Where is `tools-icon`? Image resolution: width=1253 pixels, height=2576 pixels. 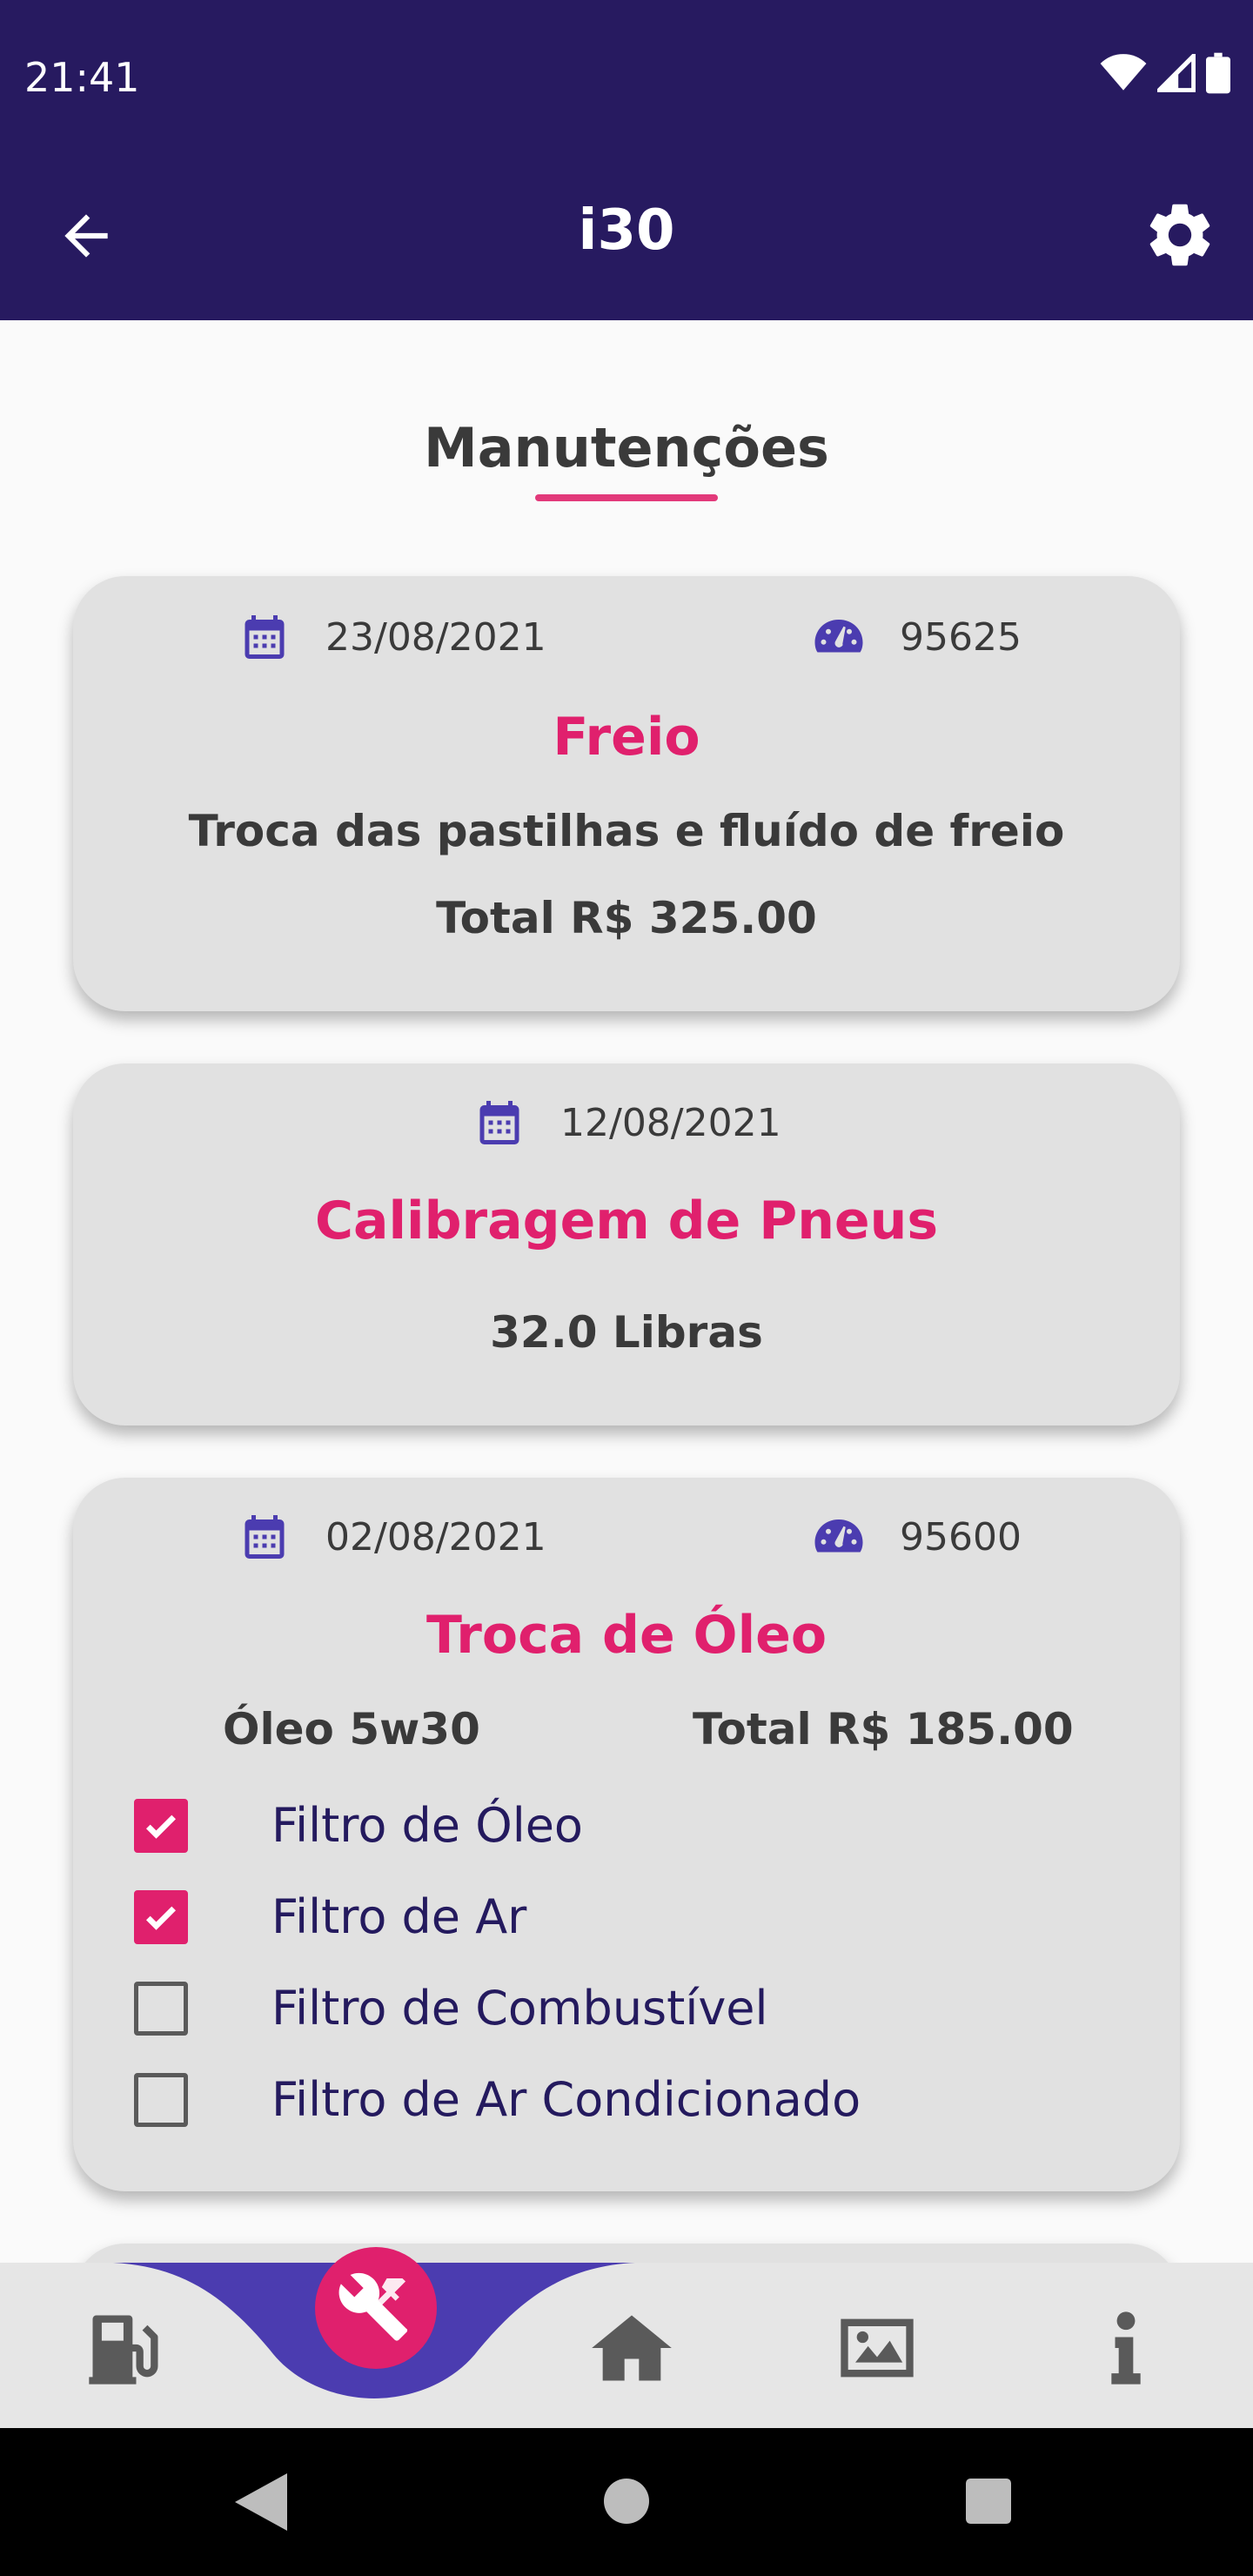 tools-icon is located at coordinates (373, 2306).